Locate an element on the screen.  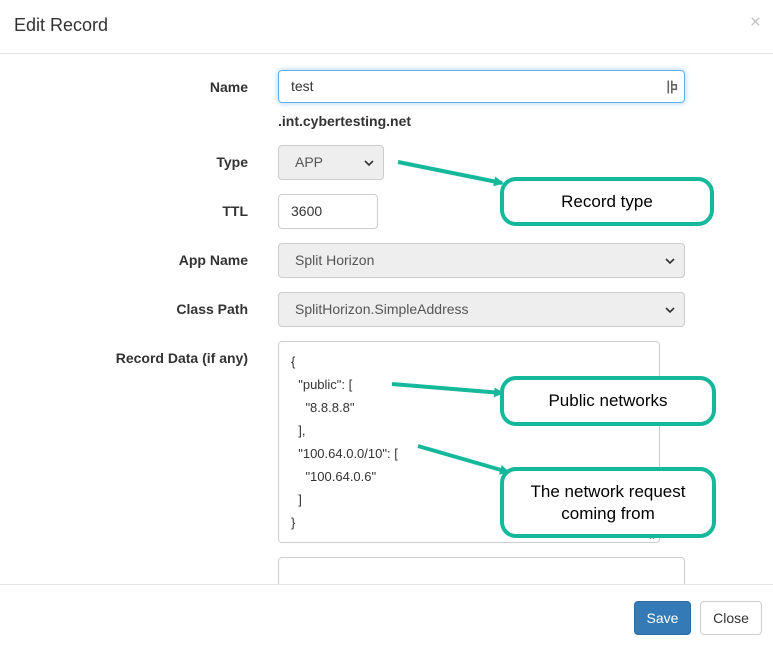
ttl-value: 3600 is located at coordinates (307, 211).